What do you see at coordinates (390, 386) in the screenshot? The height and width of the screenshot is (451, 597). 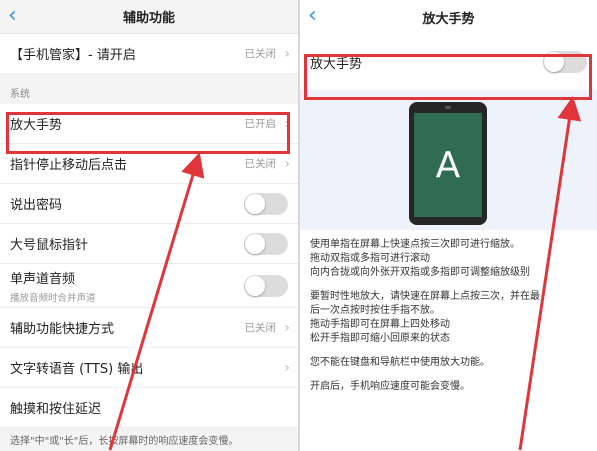 I see `description-line: 开启后，手机响应速度可能会变慢。` at bounding box center [390, 386].